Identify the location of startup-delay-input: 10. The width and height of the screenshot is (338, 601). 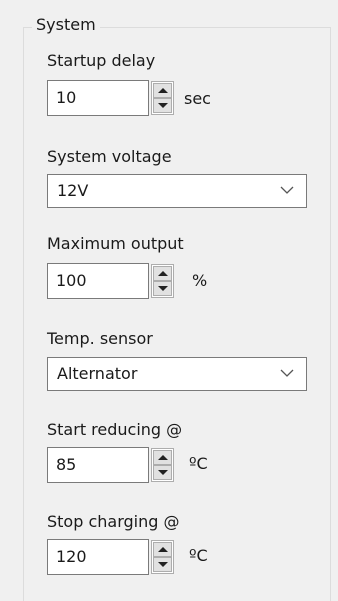
(98, 98).